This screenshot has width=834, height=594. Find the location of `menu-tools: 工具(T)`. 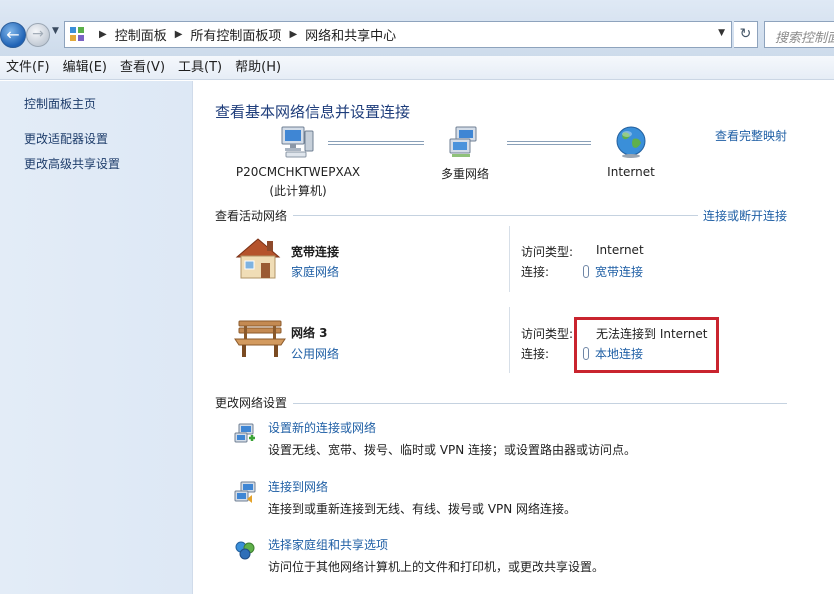

menu-tools: 工具(T) is located at coordinates (200, 68).